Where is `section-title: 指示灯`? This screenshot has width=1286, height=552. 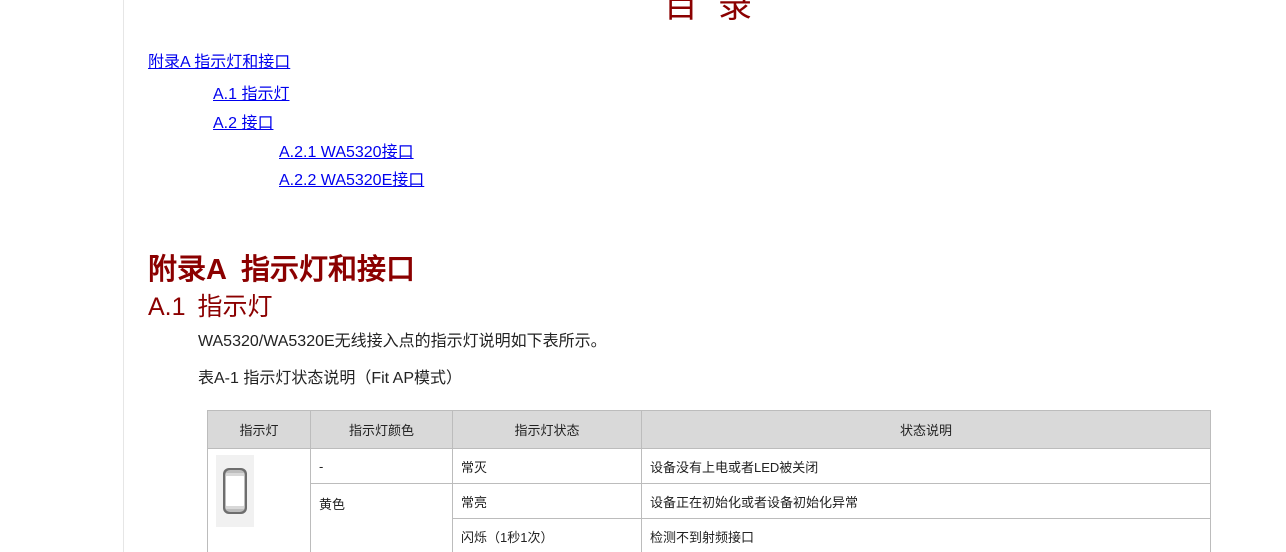 section-title: 指示灯 is located at coordinates (235, 307).